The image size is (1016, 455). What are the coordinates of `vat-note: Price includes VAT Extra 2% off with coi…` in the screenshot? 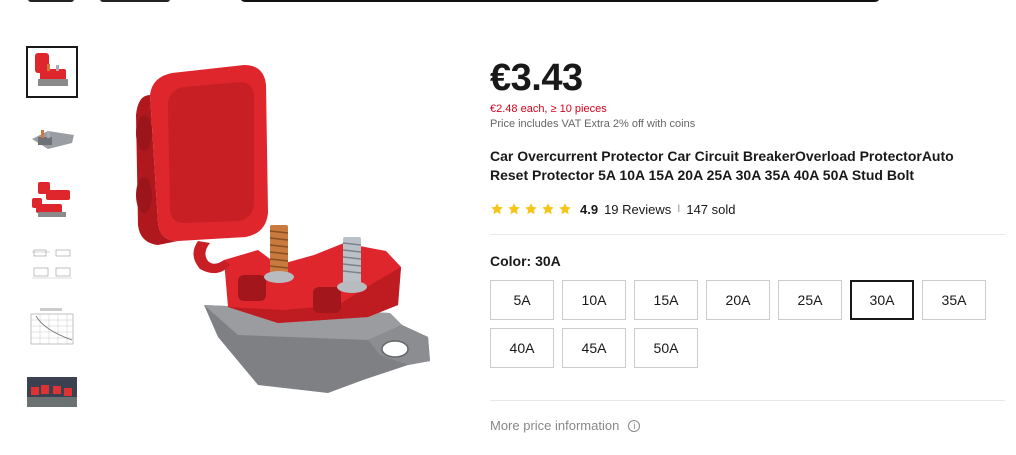 It's located at (593, 124).